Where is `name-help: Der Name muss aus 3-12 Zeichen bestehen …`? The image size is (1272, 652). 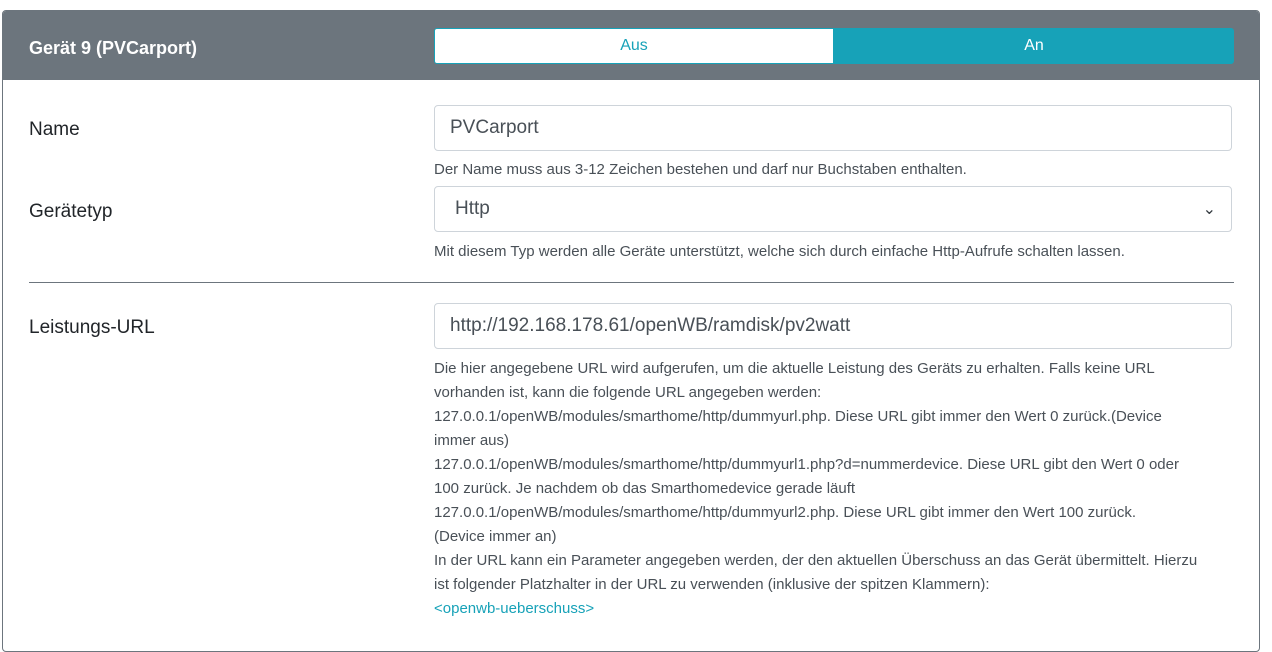
name-help: Der Name muss aus 3-12 Zeichen bestehen … is located at coordinates (700, 169).